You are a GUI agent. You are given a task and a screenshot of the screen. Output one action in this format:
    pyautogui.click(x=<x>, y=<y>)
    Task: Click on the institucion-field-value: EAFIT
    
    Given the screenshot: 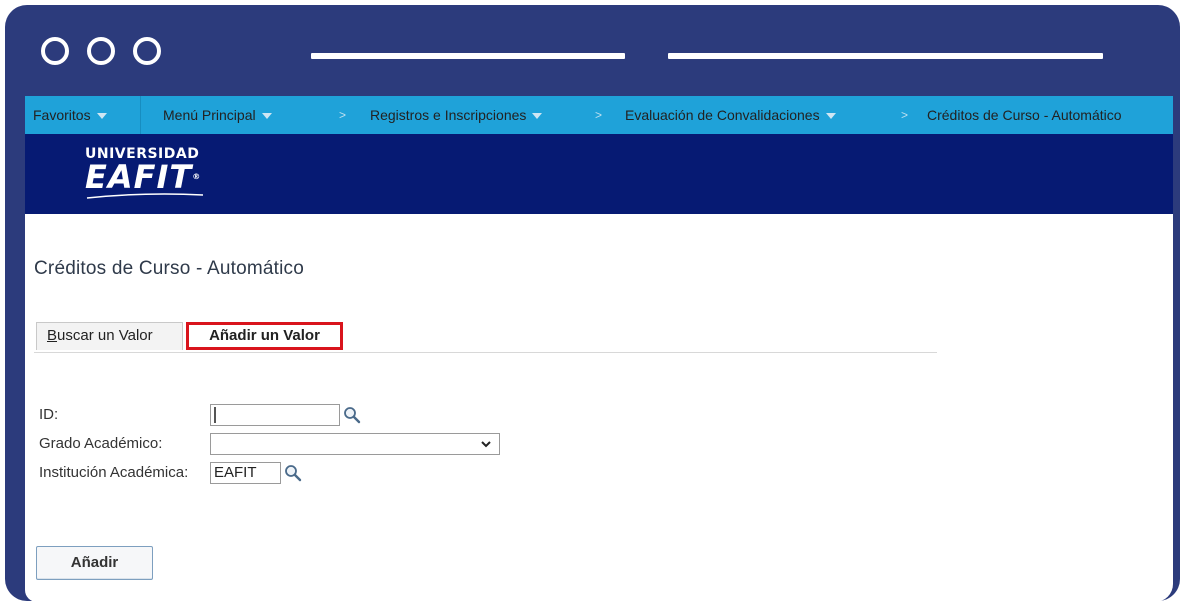 What is the action you would take?
    pyautogui.click(x=235, y=472)
    